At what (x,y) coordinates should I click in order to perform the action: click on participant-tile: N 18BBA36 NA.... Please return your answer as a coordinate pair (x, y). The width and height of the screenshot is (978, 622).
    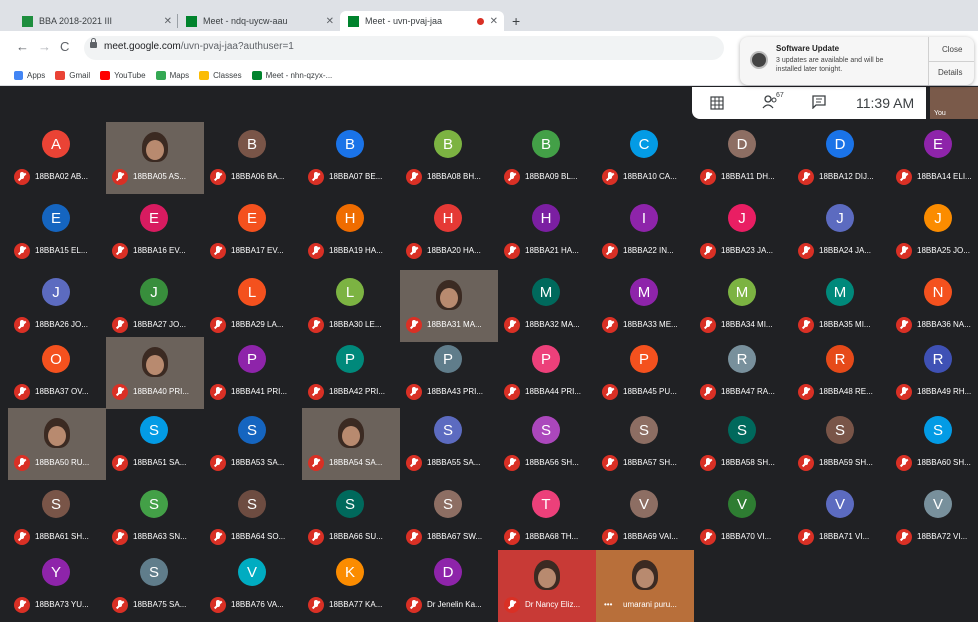
    Looking at the image, I should click on (934, 306).